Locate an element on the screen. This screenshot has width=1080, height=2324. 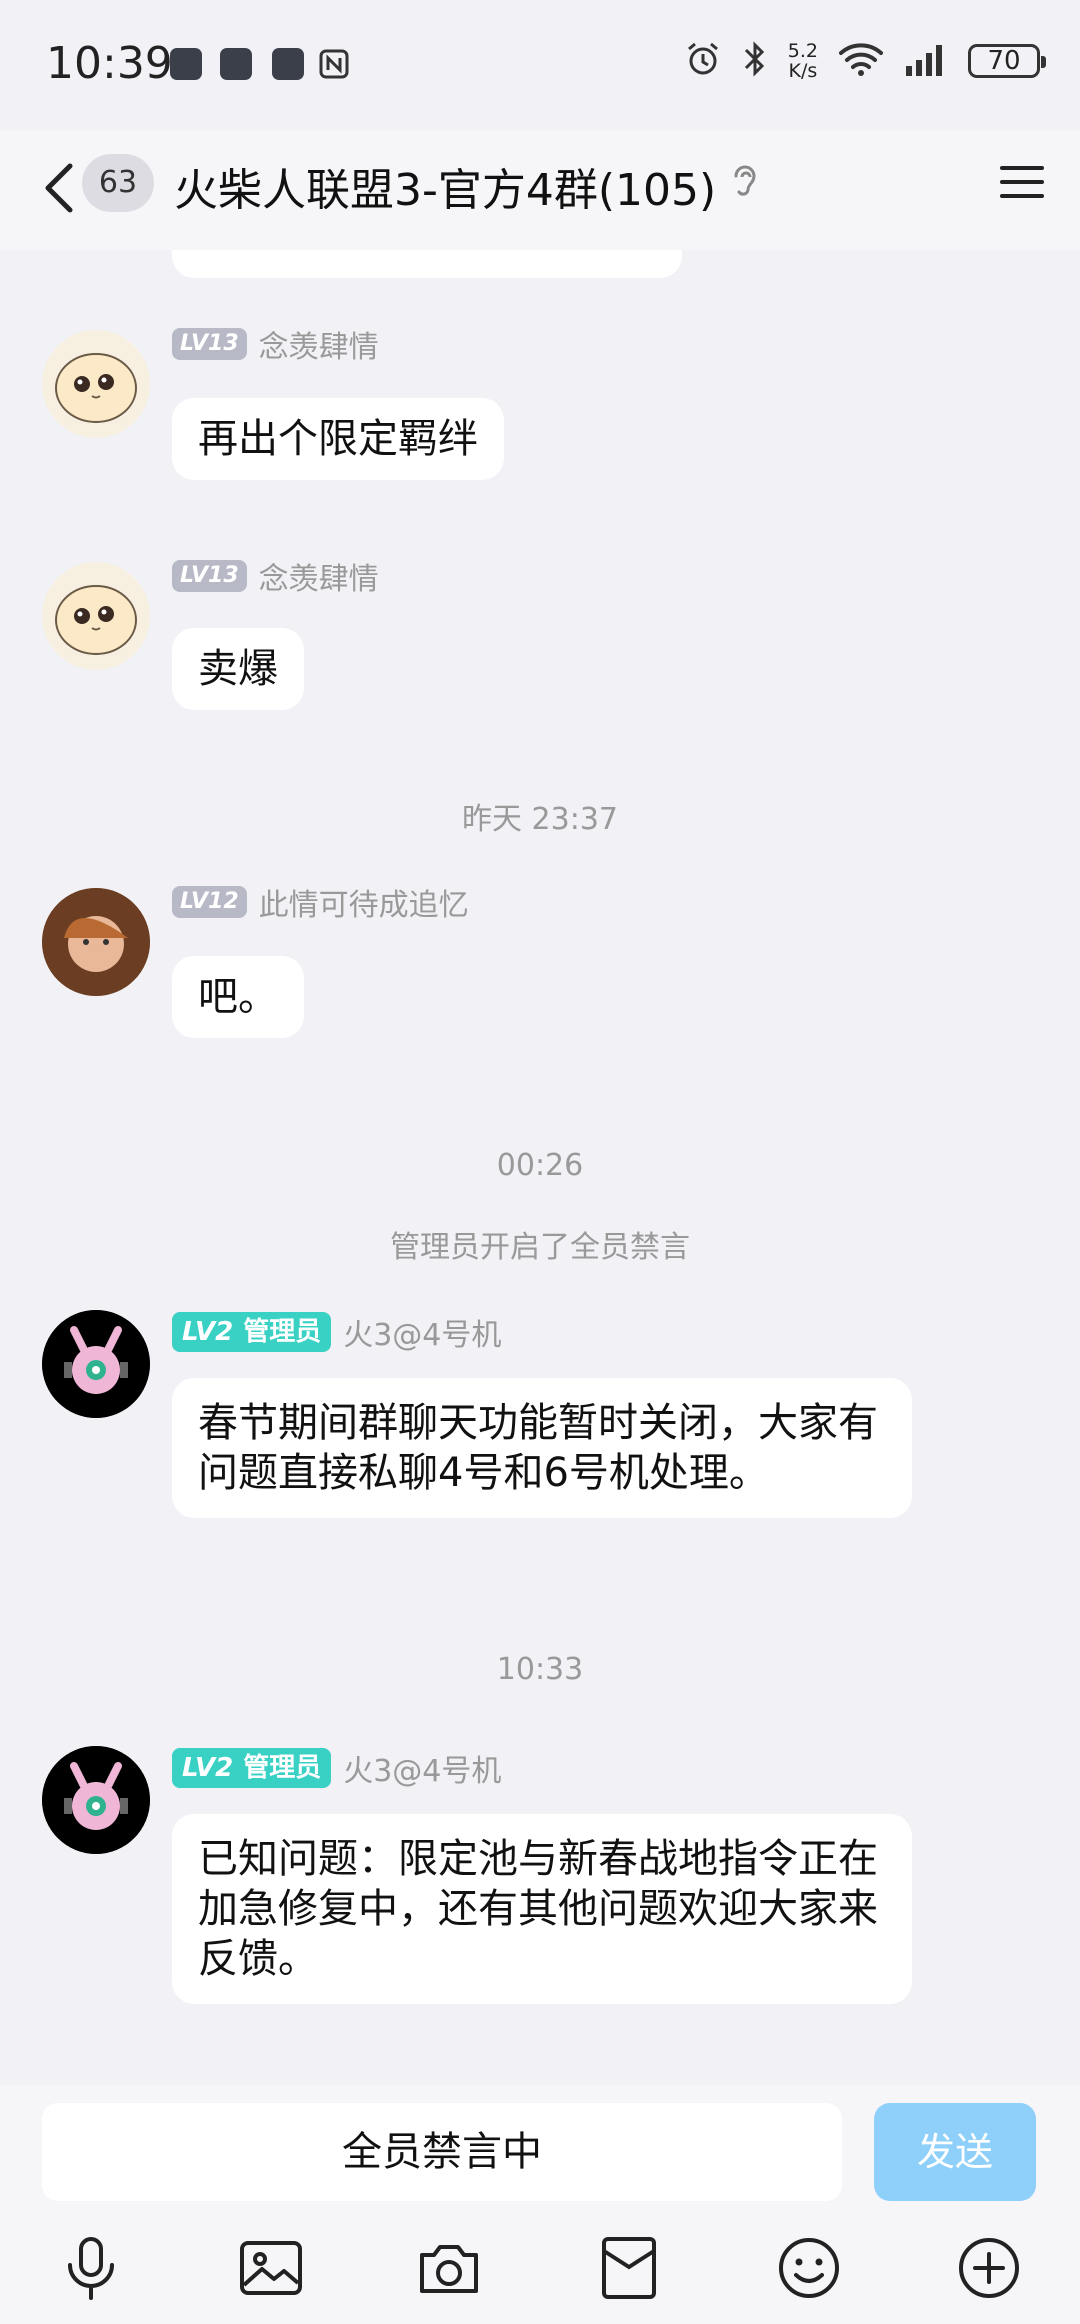
status-time: 10:39 is located at coordinates (109, 63).